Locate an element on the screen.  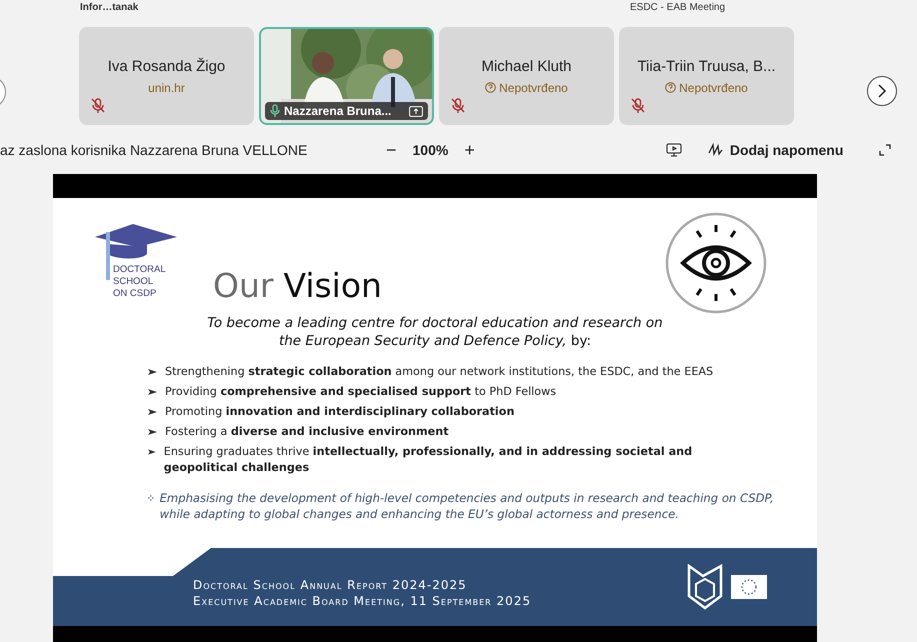
microphone-icon is located at coordinates (275, 111).